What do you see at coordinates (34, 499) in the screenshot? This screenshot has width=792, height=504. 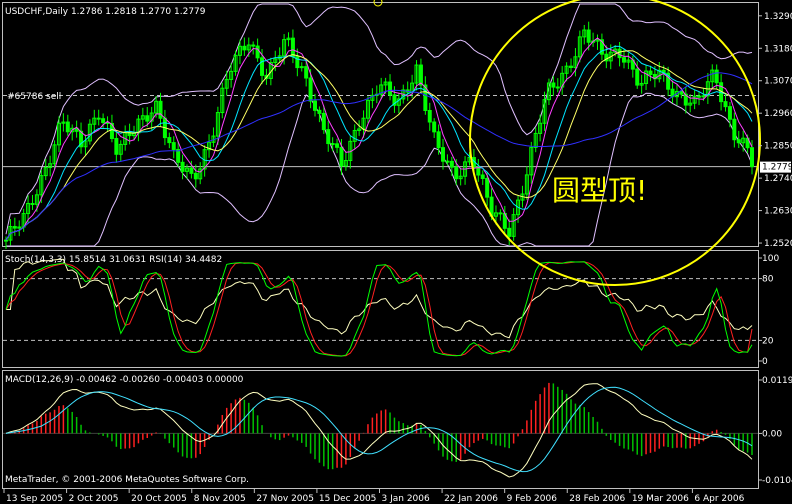 I see `time-tick-label: 13 Sep 2005` at bounding box center [34, 499].